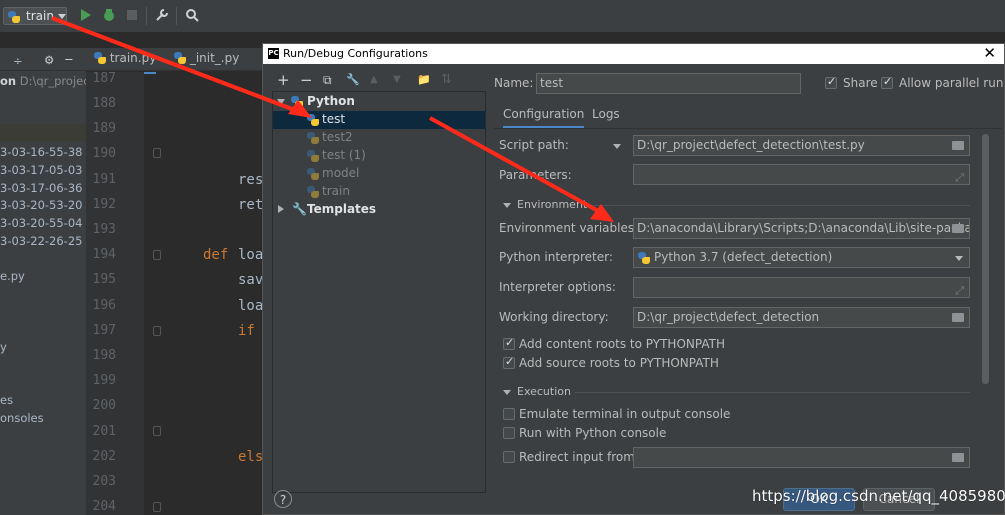 The image size is (1005, 515). I want to click on wrench-icon, so click(162, 15).